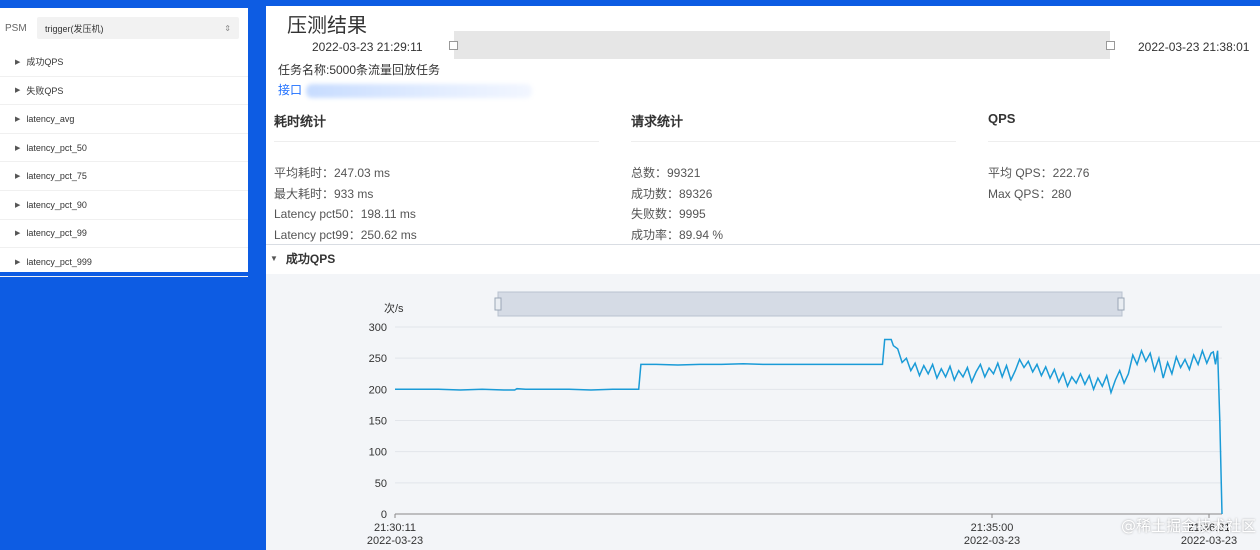  What do you see at coordinates (56, 204) in the screenshot?
I see `sidebar-item-label: latency_pct_90` at bounding box center [56, 204].